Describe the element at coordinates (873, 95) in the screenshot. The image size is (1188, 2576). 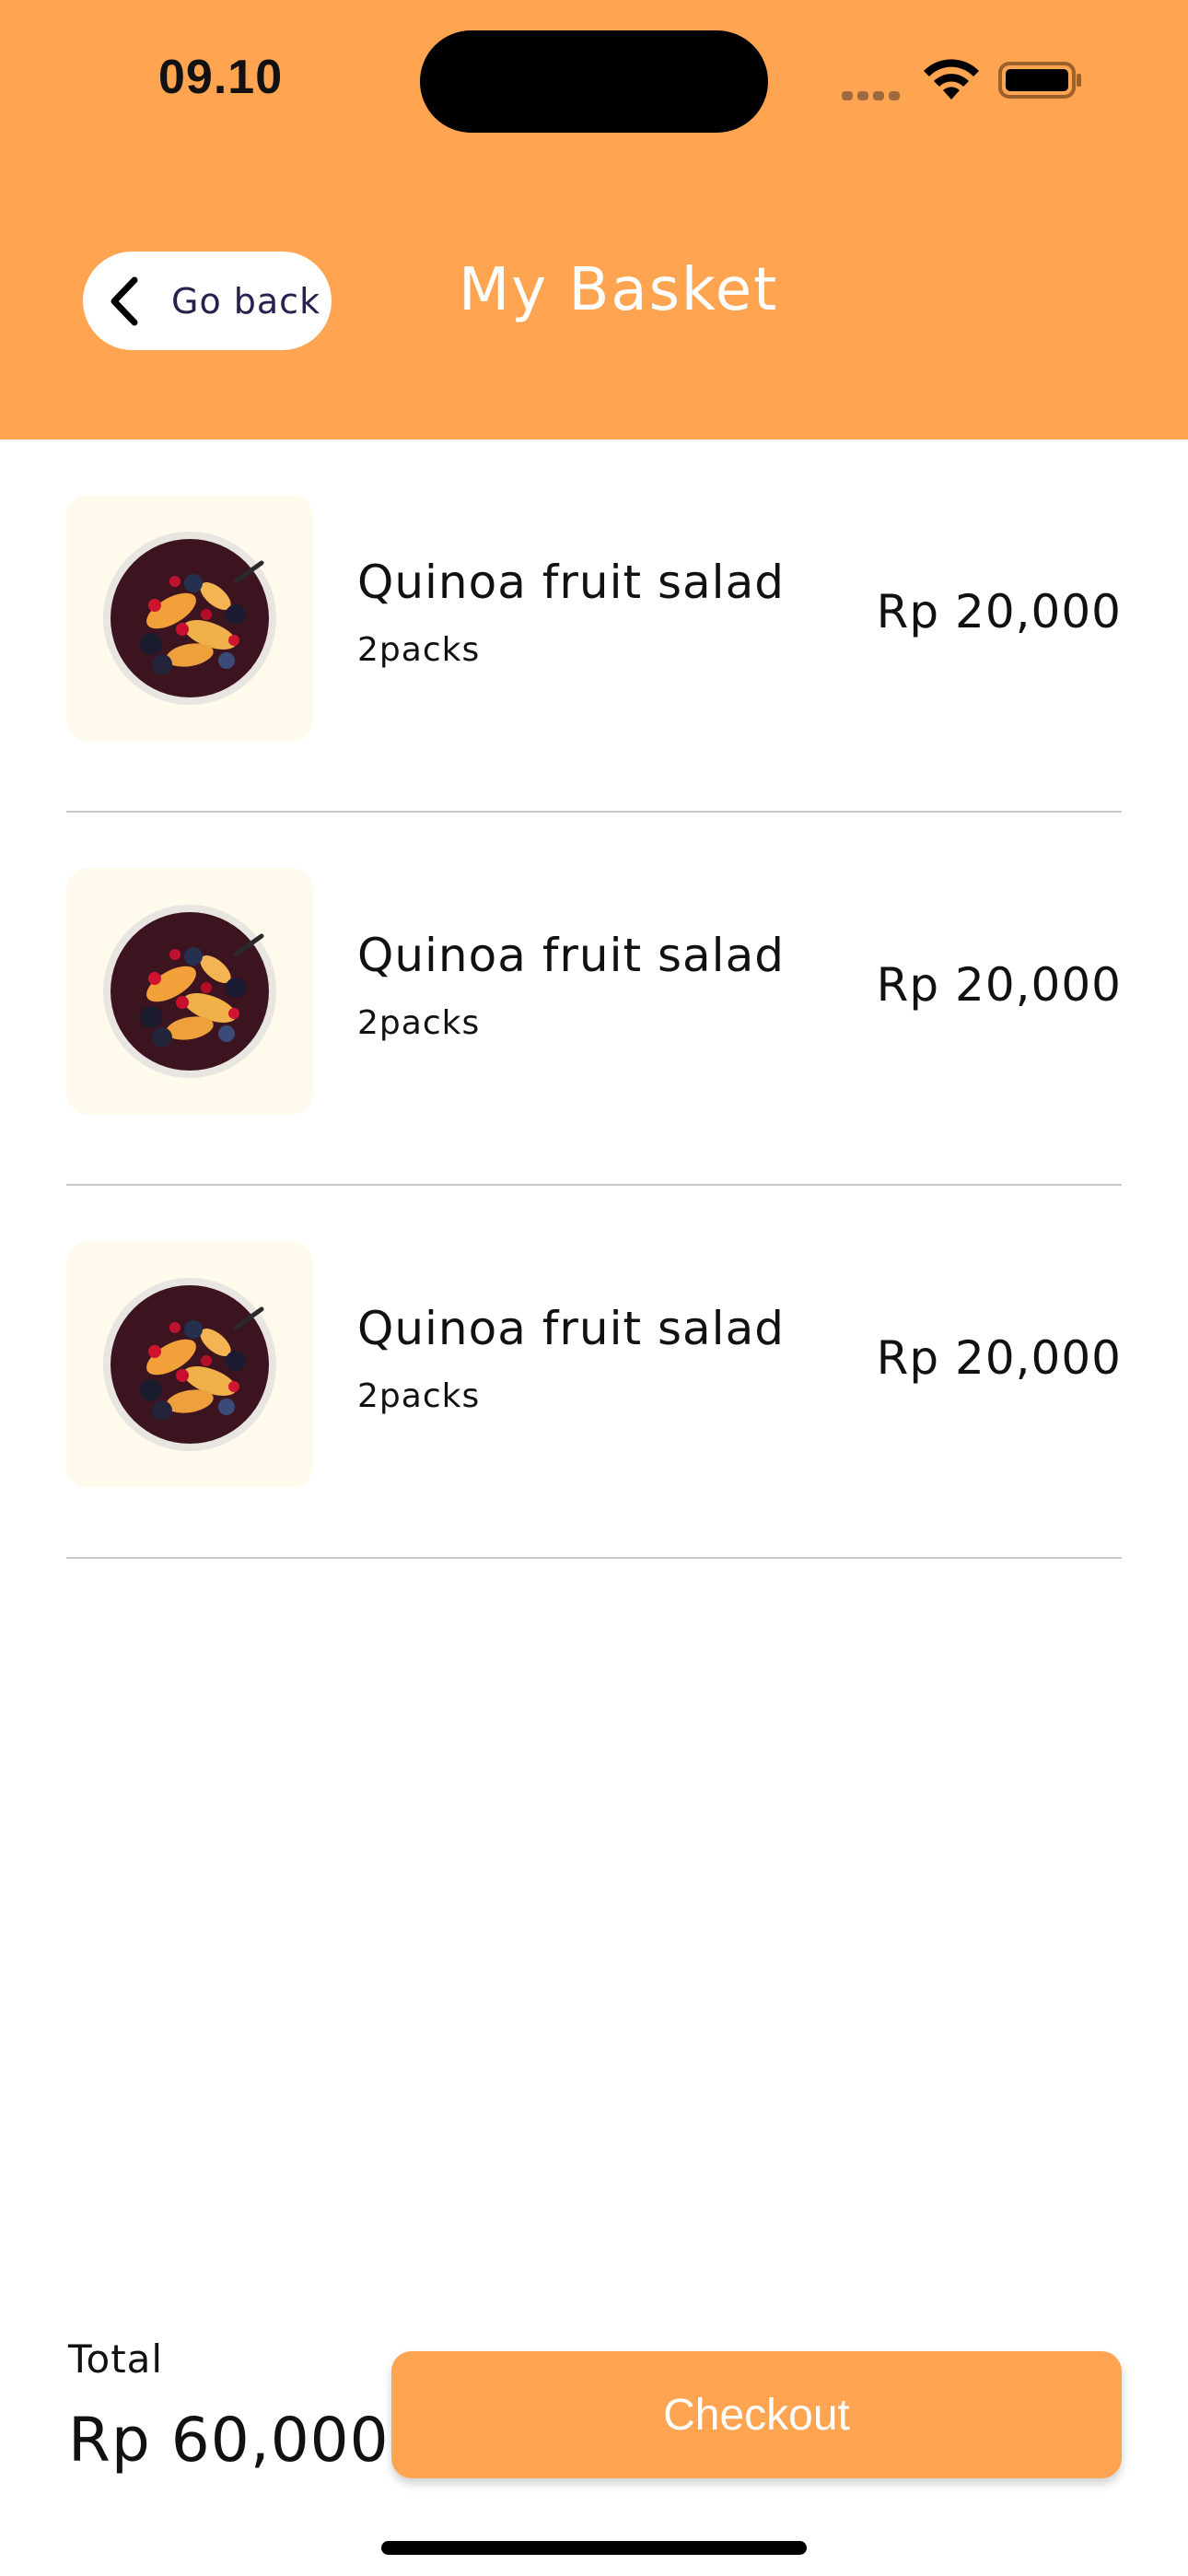
I see `cellular-signal-icon` at that location.